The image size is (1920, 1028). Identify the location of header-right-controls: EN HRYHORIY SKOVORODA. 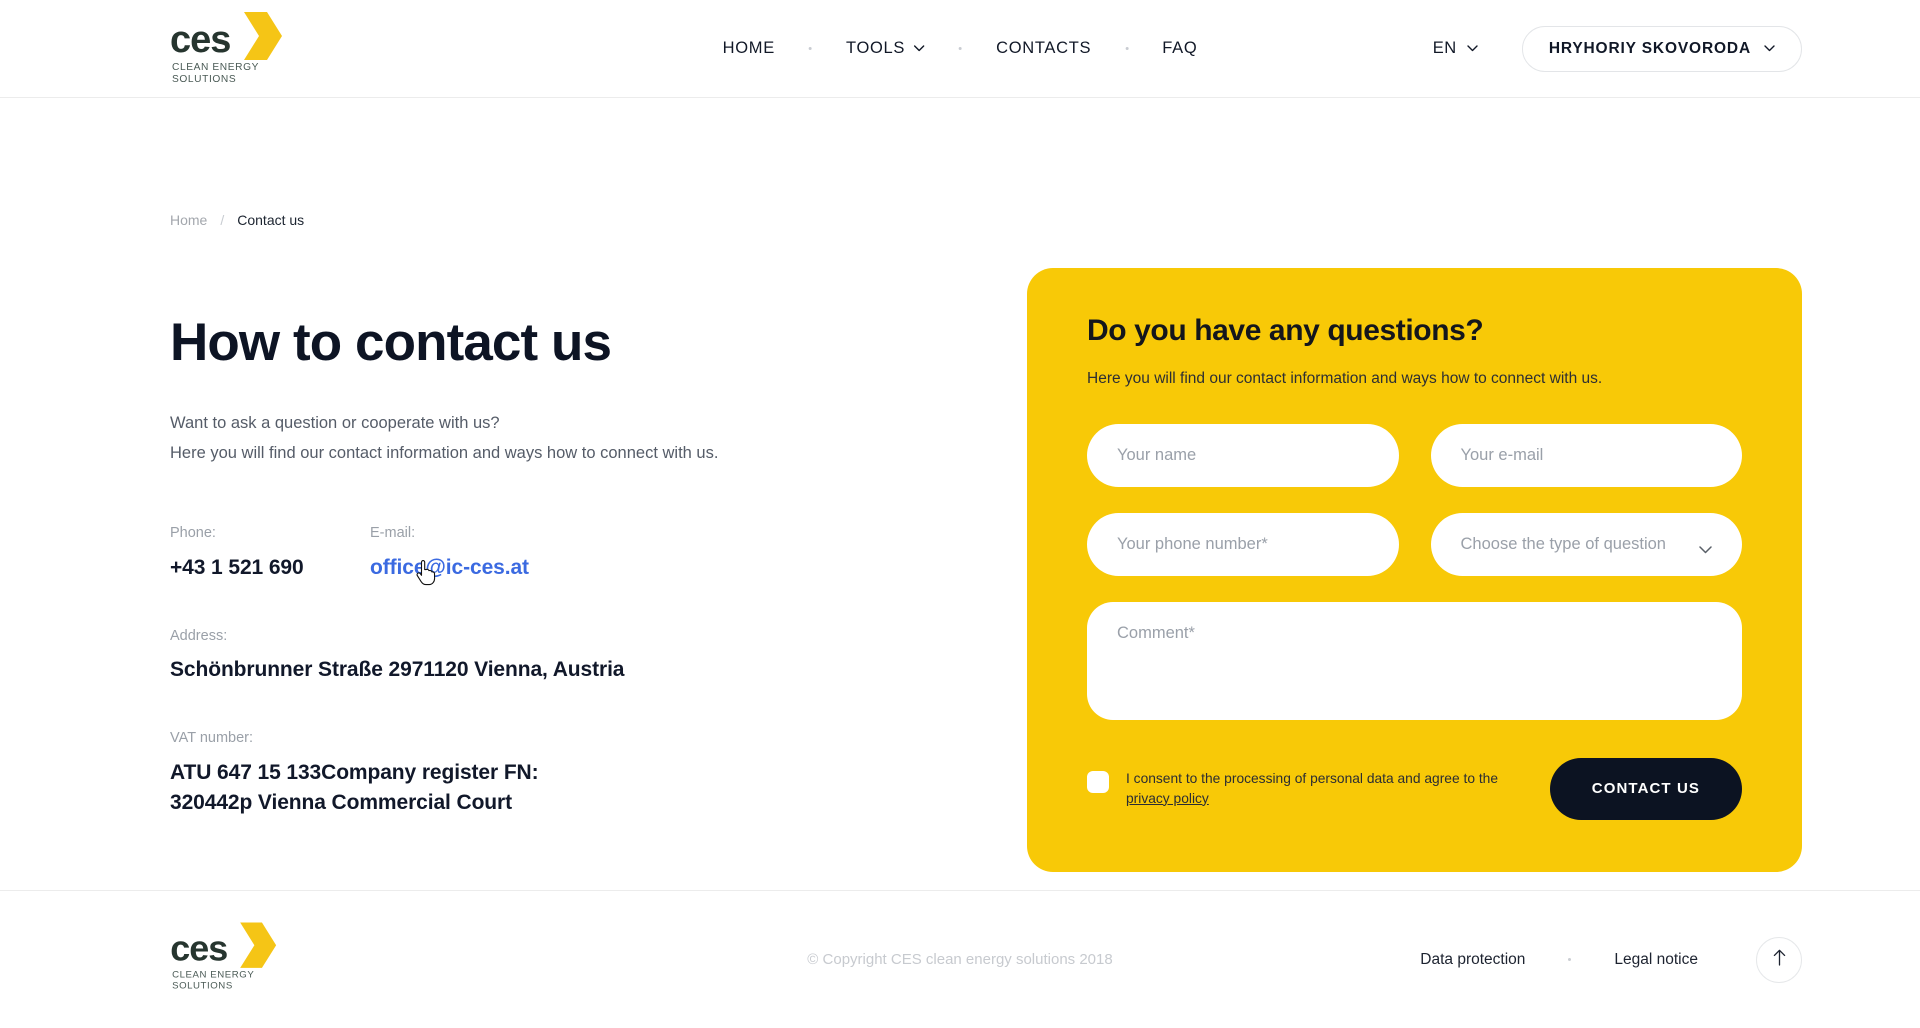
(1617, 48).